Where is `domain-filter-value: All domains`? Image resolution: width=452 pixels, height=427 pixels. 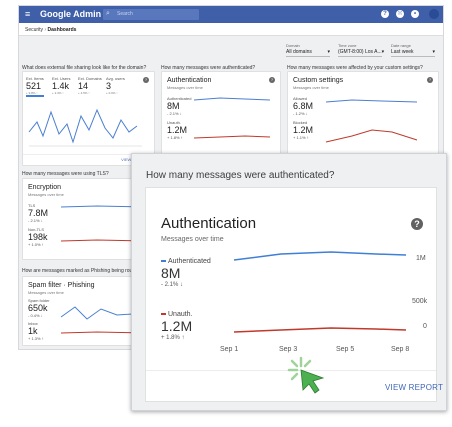 domain-filter-value: All domains is located at coordinates (299, 52).